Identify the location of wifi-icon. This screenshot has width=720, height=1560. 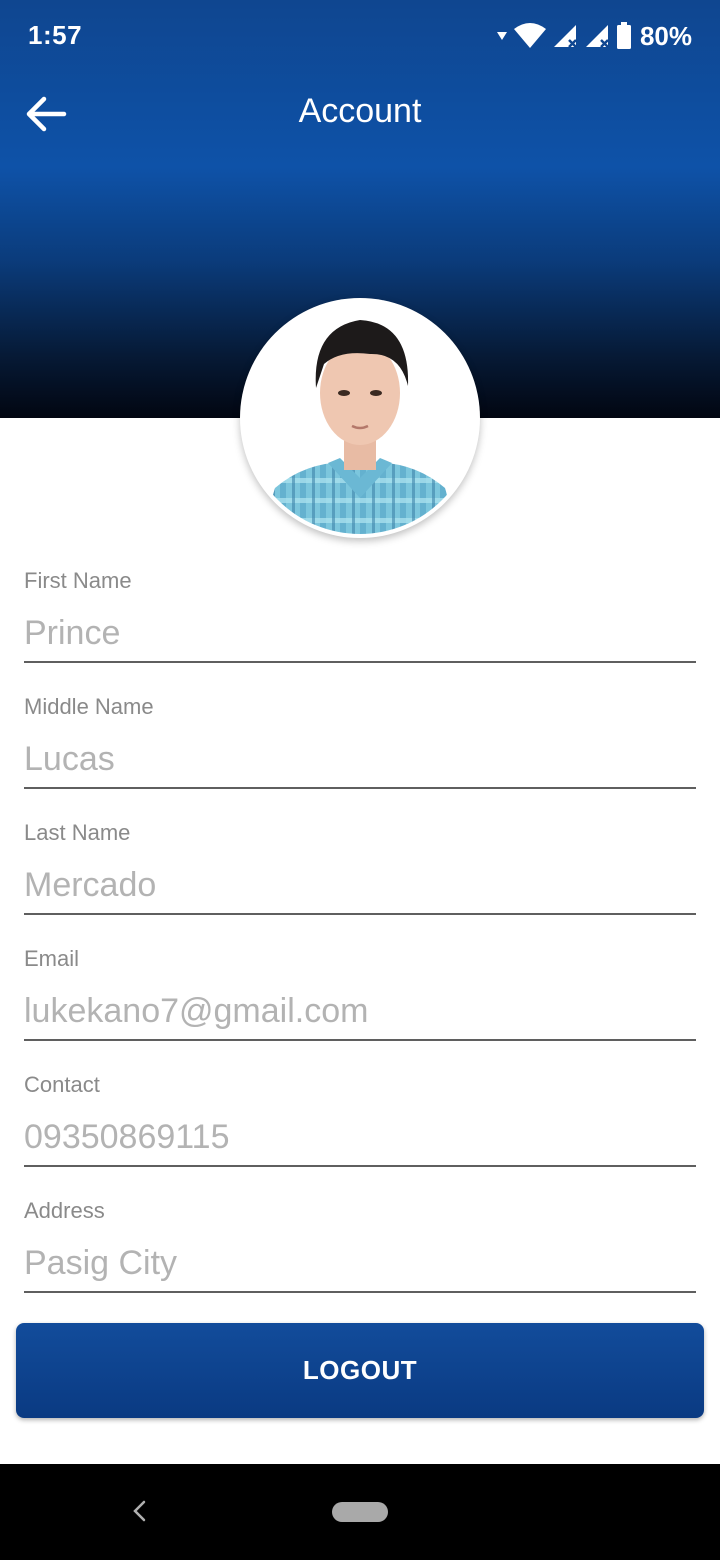
(529, 36).